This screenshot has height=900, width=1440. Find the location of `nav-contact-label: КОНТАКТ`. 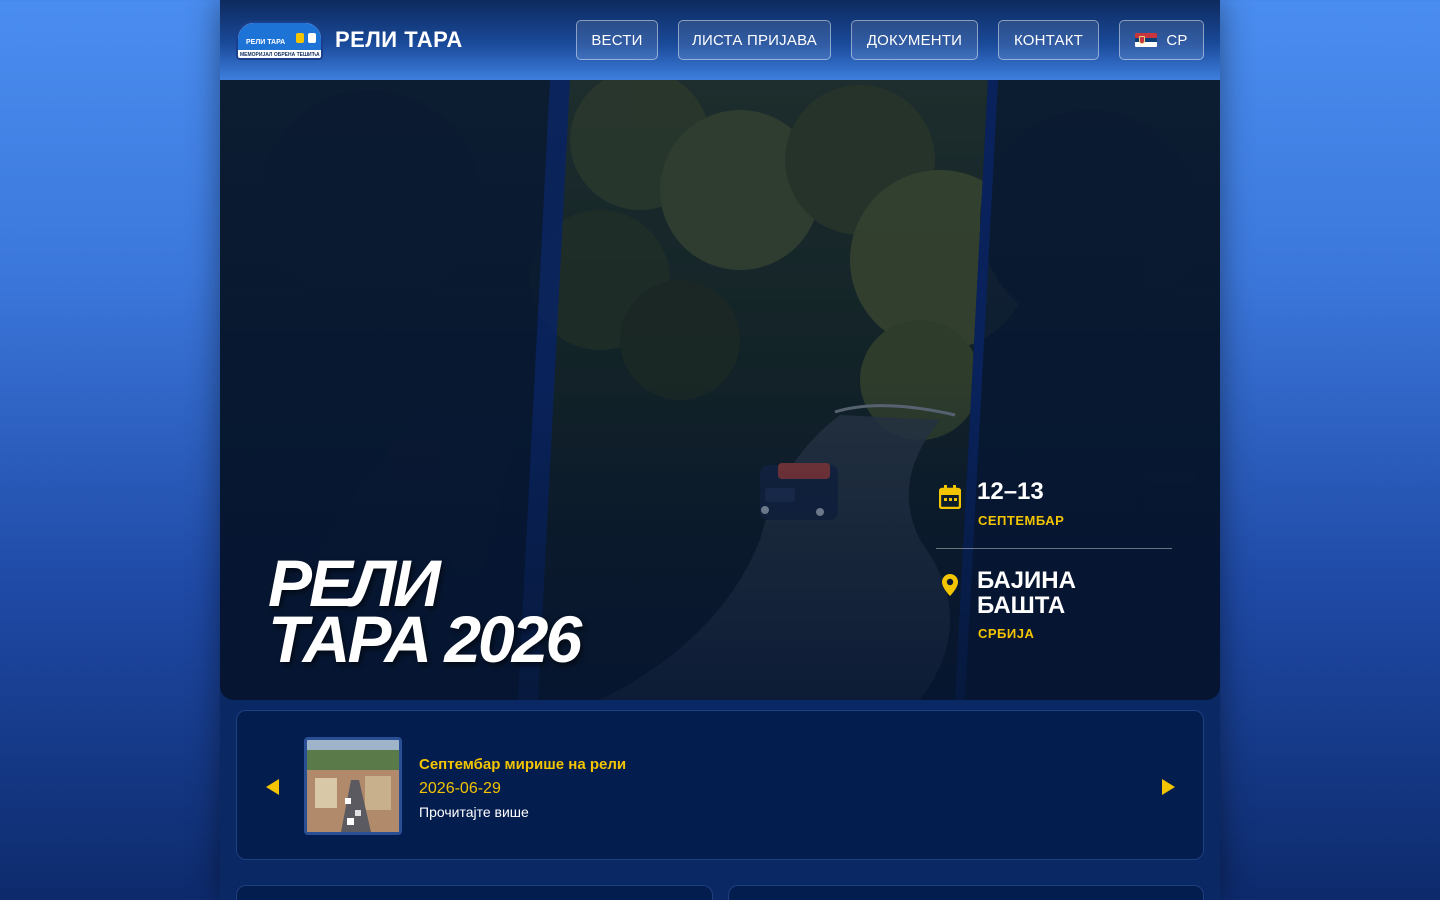

nav-contact-label: КОНТАКТ is located at coordinates (1048, 40).